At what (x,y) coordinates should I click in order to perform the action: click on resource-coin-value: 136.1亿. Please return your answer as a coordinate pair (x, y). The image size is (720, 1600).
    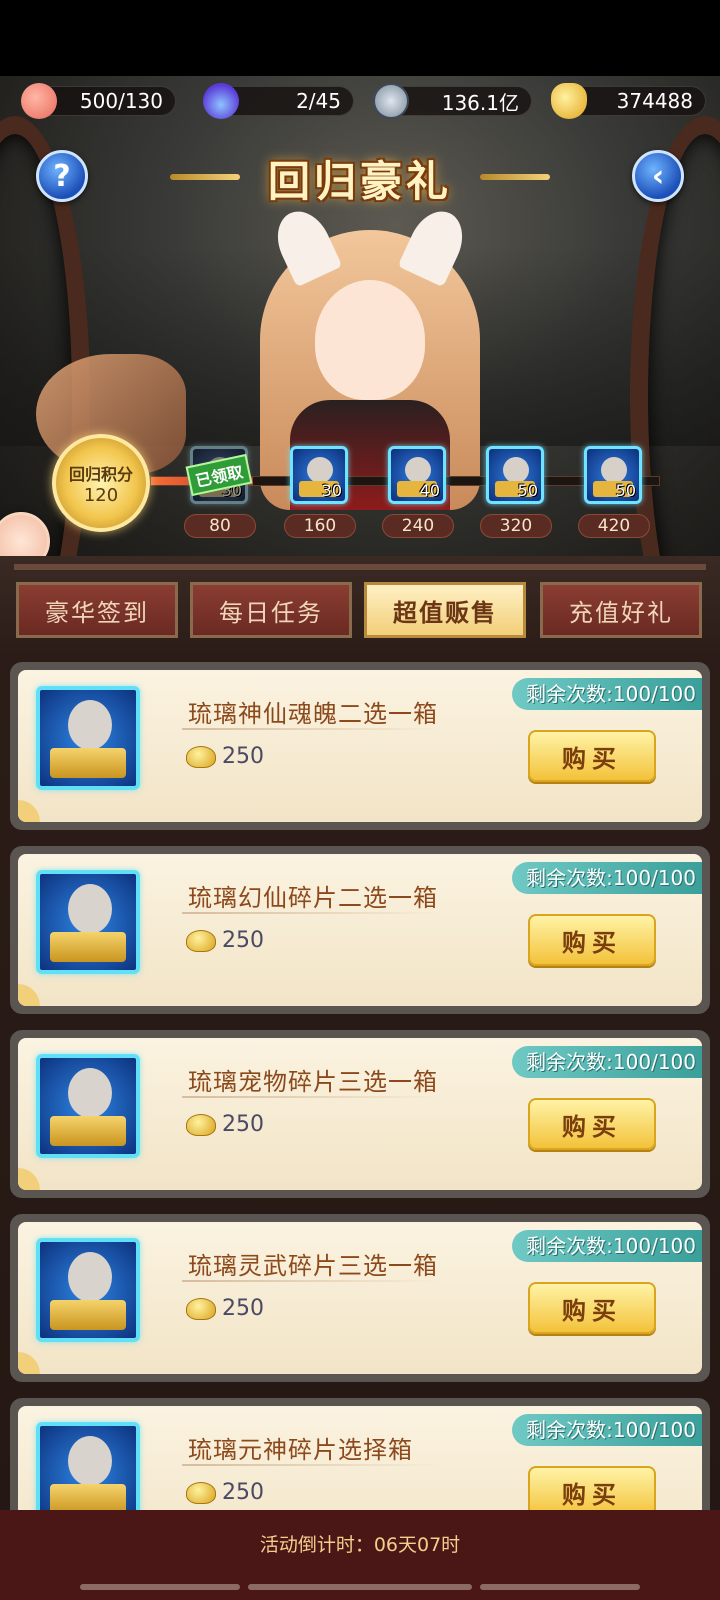
    Looking at the image, I should click on (480, 102).